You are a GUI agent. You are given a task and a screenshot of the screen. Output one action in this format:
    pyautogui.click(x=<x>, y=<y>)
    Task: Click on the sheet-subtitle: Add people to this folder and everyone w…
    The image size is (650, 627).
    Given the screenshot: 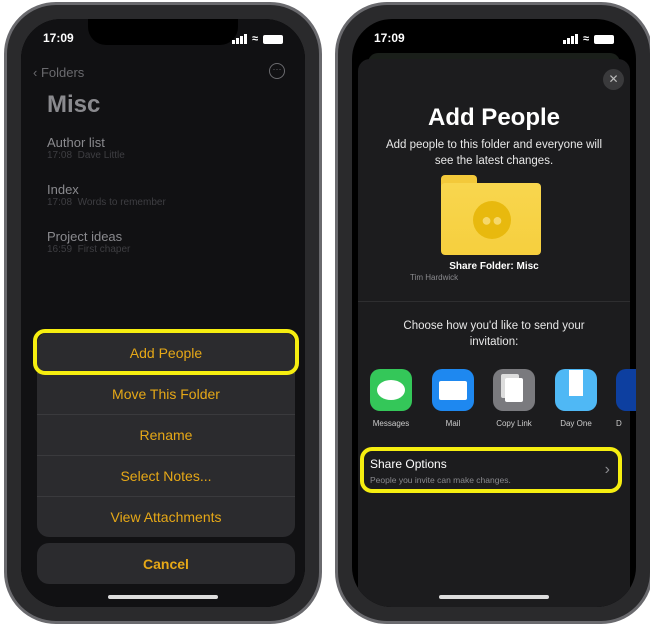 What is the action you would take?
    pyautogui.click(x=494, y=145)
    